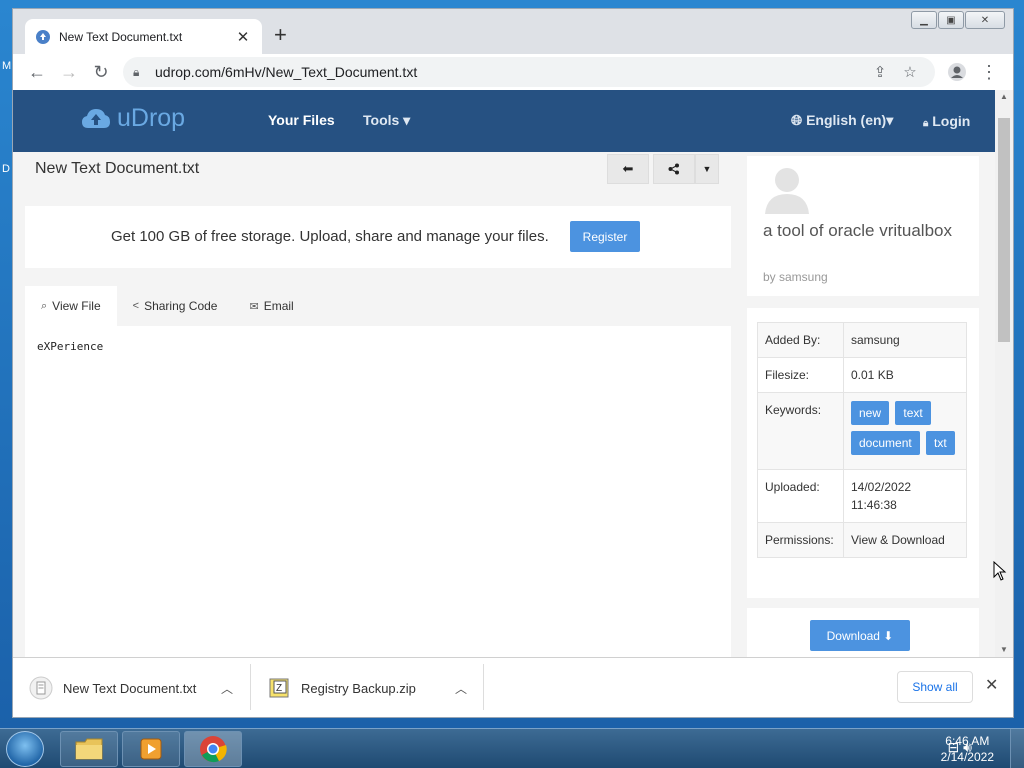  I want to click on reload-icon: ↻, so click(101, 72).